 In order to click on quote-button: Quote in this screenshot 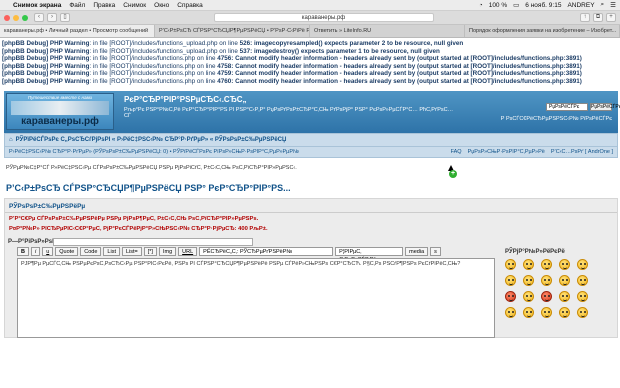, I will do `click(67, 251)`.